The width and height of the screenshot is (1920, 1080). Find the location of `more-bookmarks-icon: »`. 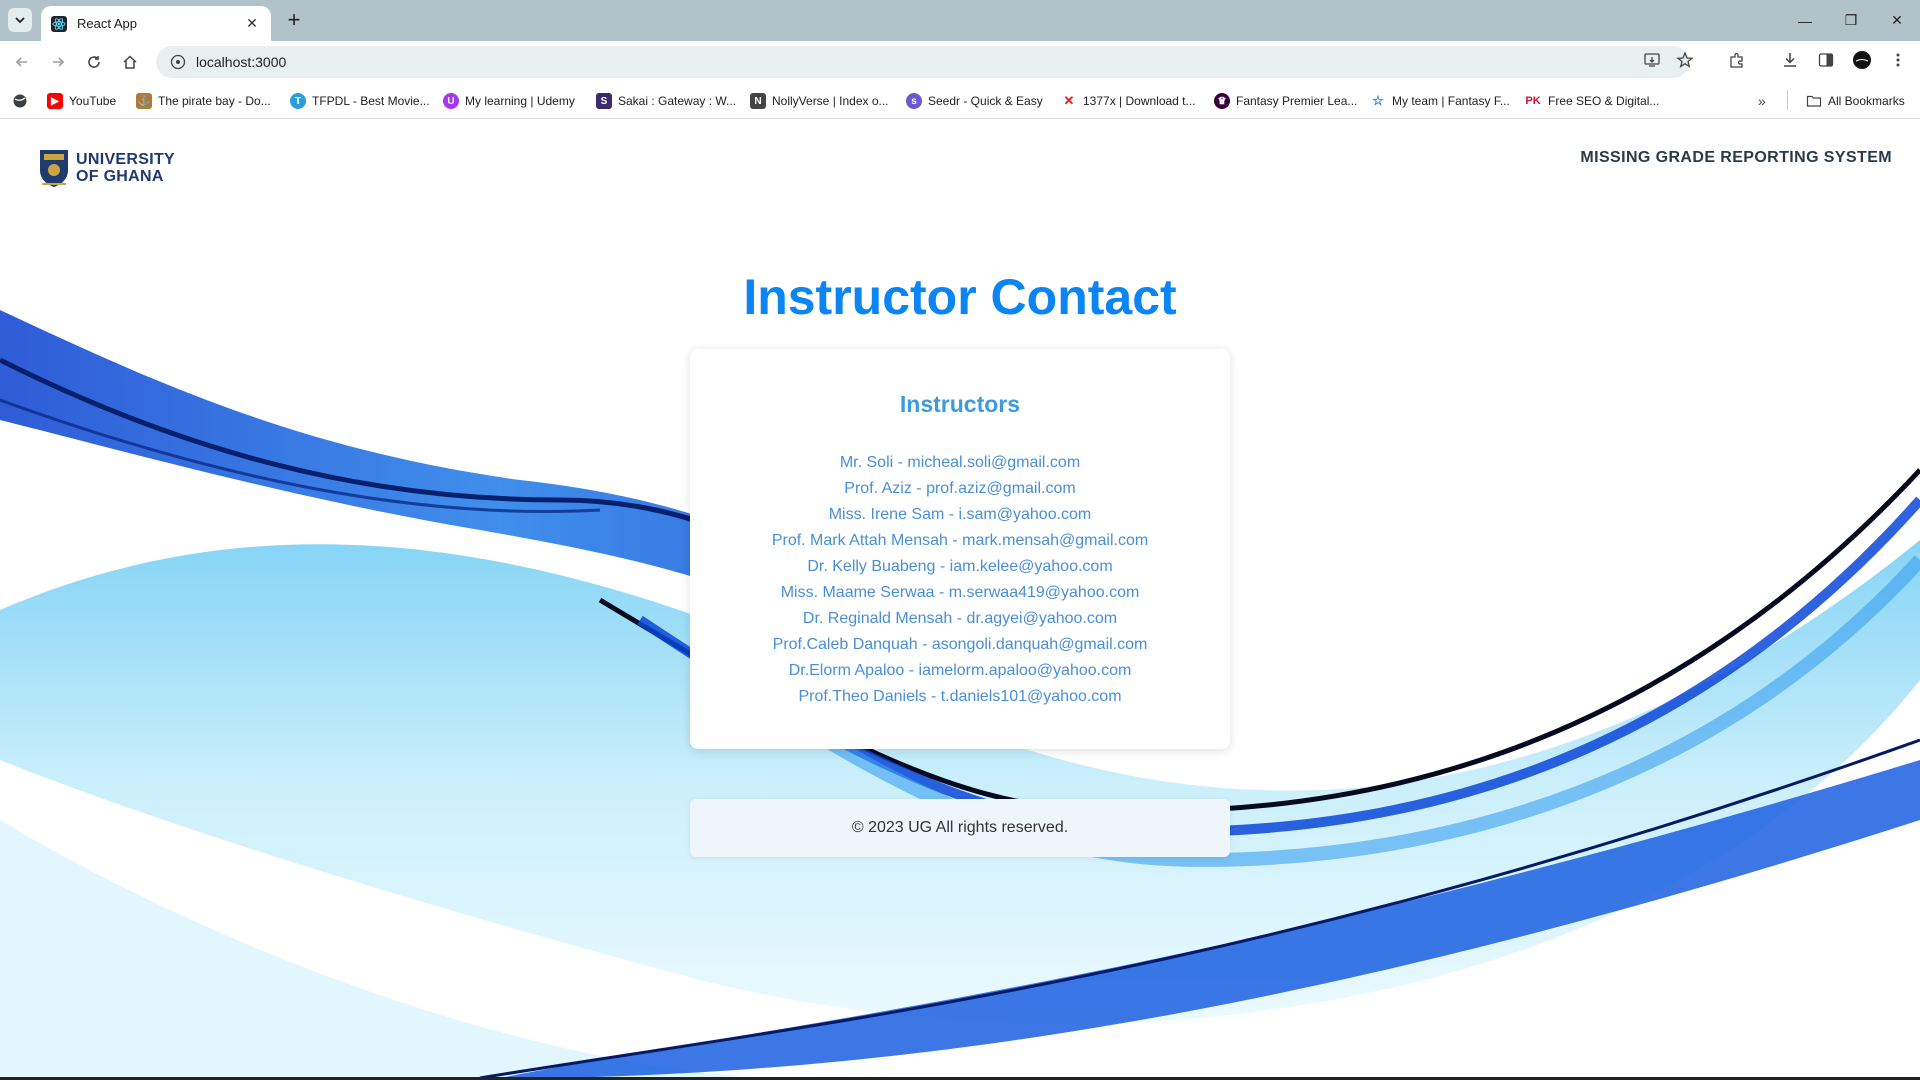

more-bookmarks-icon: » is located at coordinates (1762, 101).